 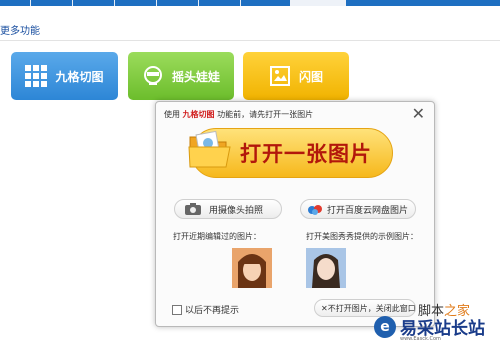 What do you see at coordinates (318, 3) in the screenshot?
I see `top-tab-active` at bounding box center [318, 3].